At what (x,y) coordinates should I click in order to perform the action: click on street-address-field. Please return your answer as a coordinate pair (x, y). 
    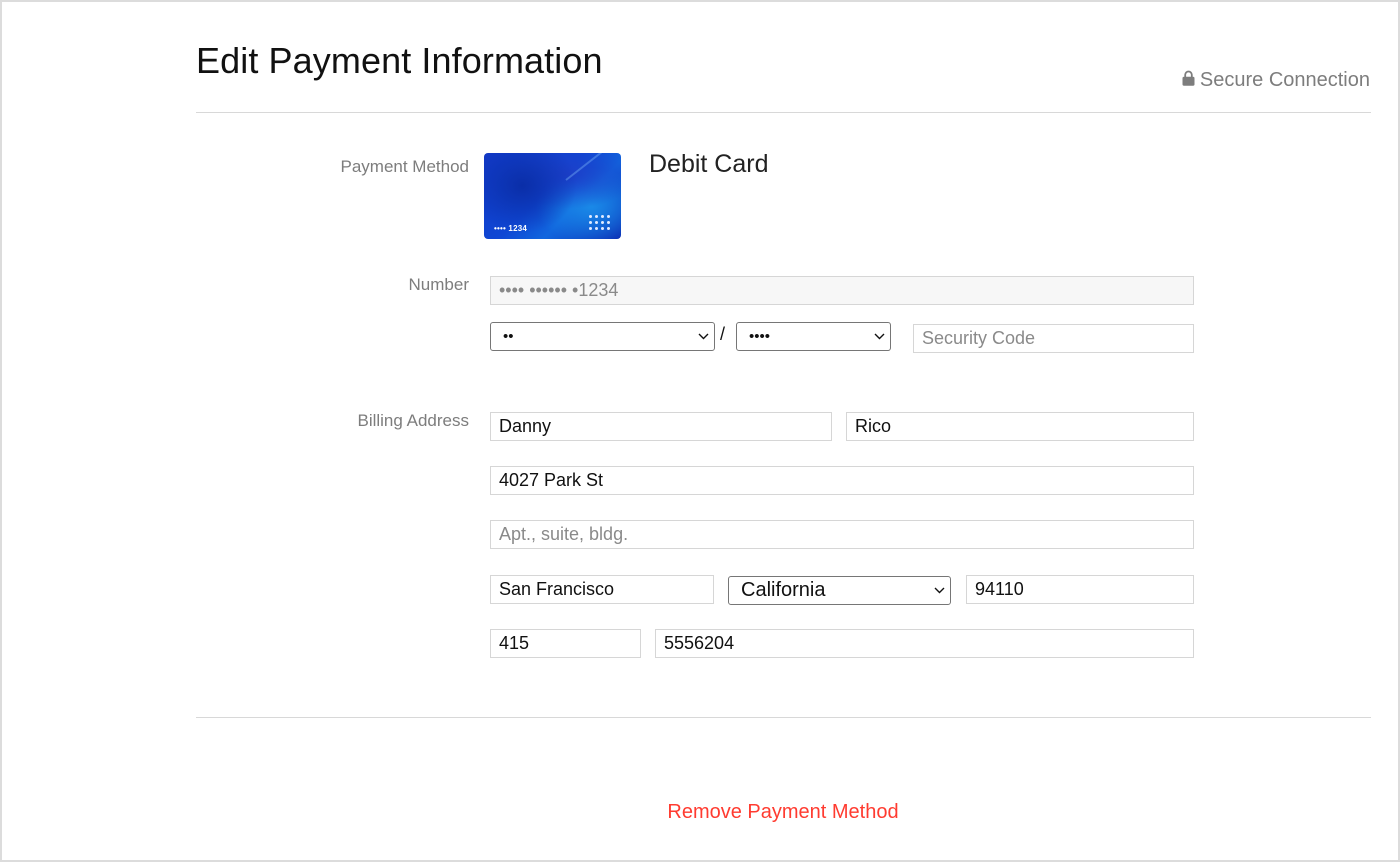
    Looking at the image, I should click on (842, 480).